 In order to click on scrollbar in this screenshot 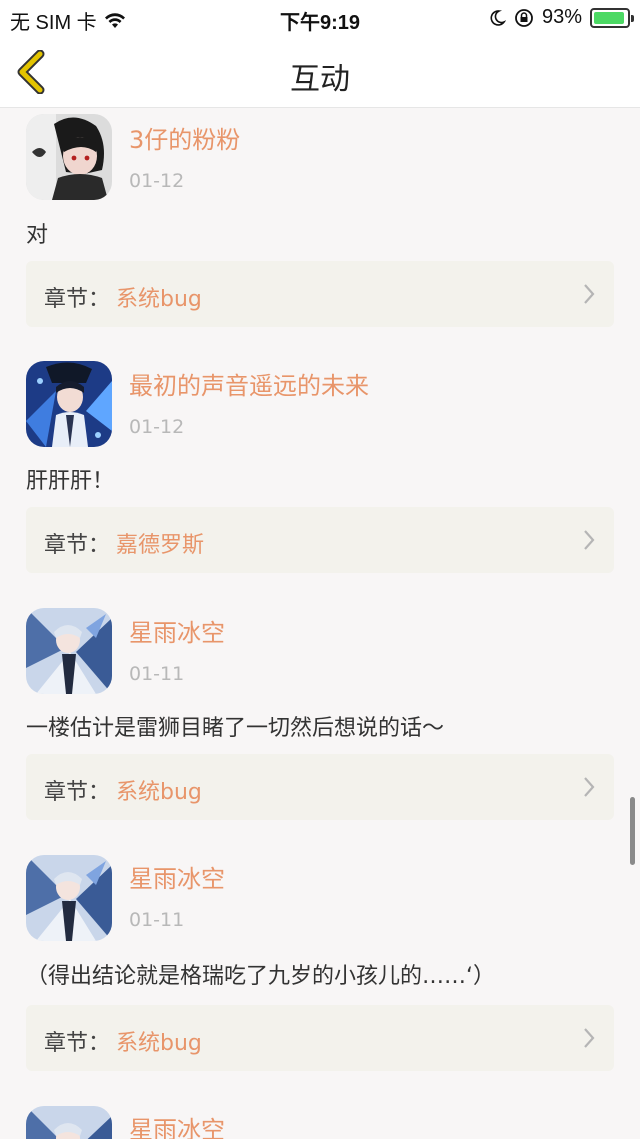, I will do `click(632, 831)`.